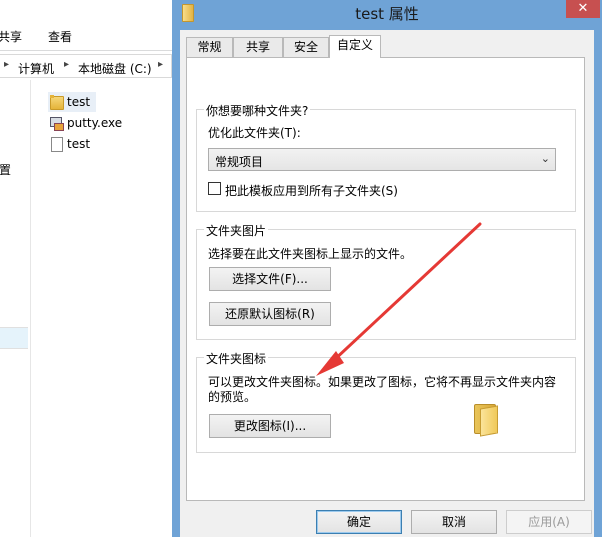 Image resolution: width=602 pixels, height=537 pixels. I want to click on breadcrumb-local-disk: 本地磁盘 (C:), so click(115, 68).